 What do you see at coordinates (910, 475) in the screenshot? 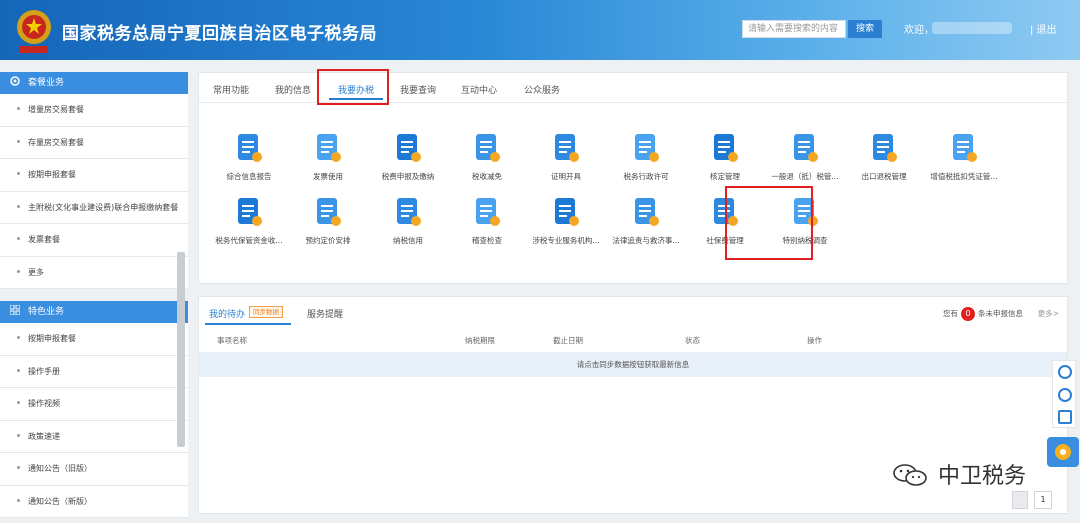
I see `wechat-icon` at bounding box center [910, 475].